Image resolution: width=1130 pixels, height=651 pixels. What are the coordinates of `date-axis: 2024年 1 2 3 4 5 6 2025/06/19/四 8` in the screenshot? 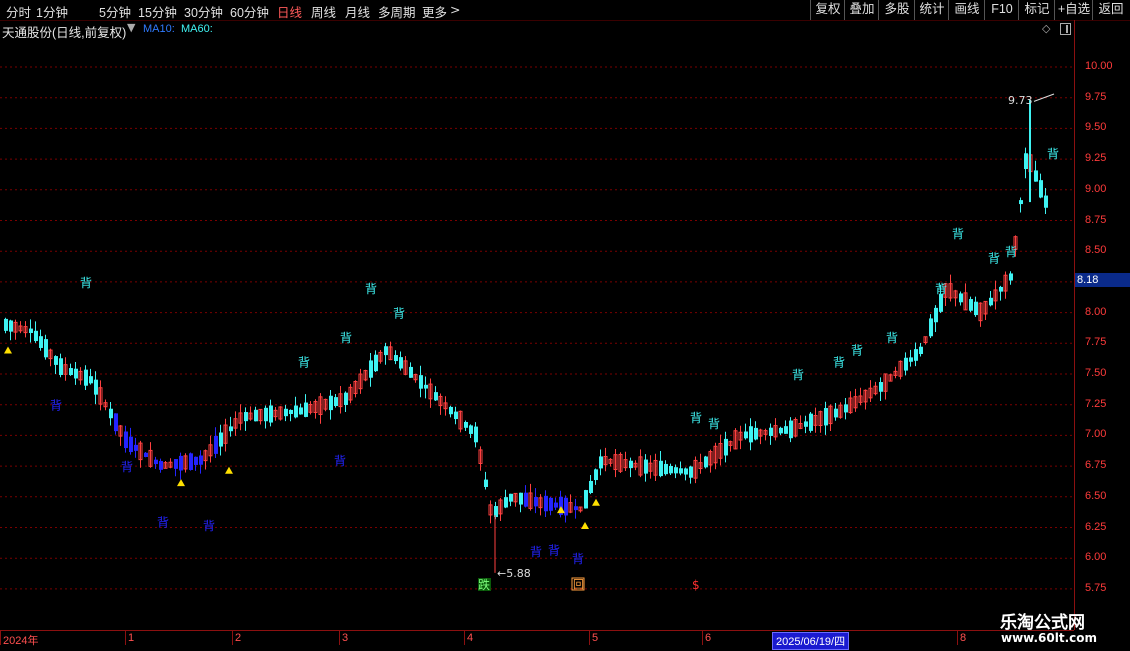 It's located at (537, 640).